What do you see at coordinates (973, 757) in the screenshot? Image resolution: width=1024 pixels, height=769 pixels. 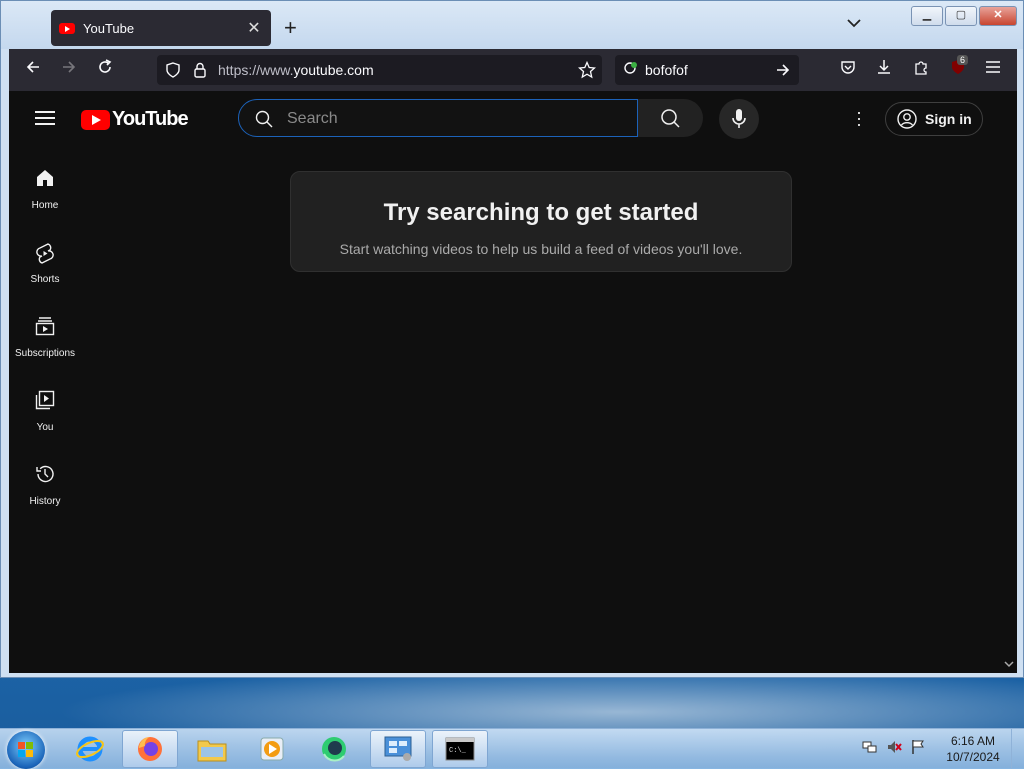 I see `clock-date: 10/7/2024` at bounding box center [973, 757].